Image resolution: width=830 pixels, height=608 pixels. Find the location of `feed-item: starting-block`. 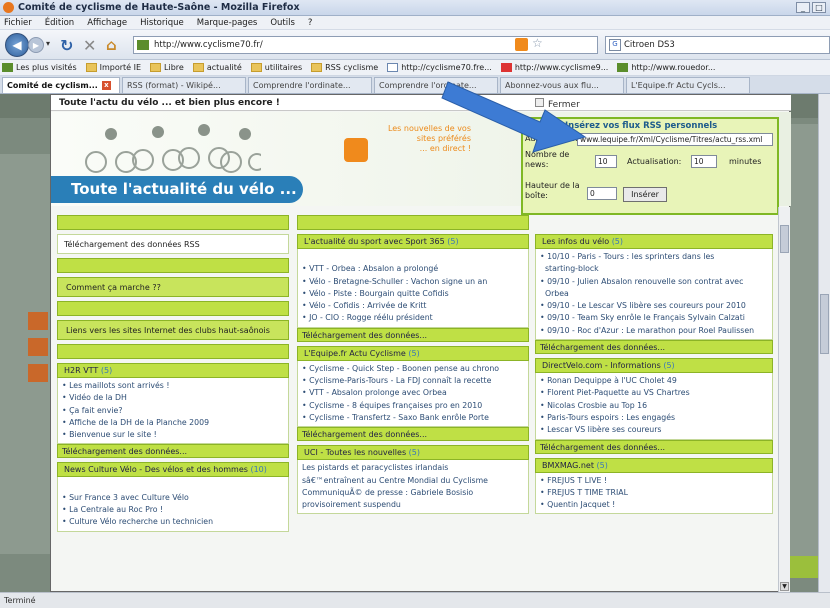

feed-item: starting-block is located at coordinates (654, 269).